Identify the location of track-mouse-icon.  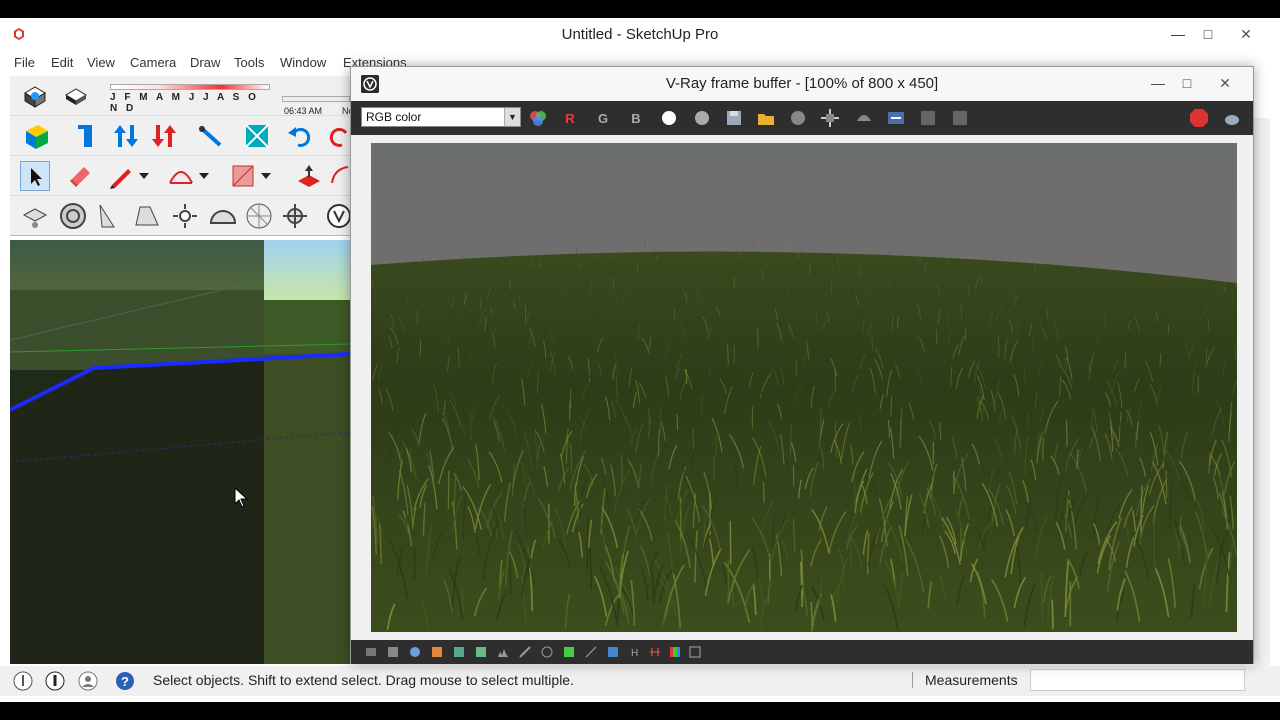
(830, 118).